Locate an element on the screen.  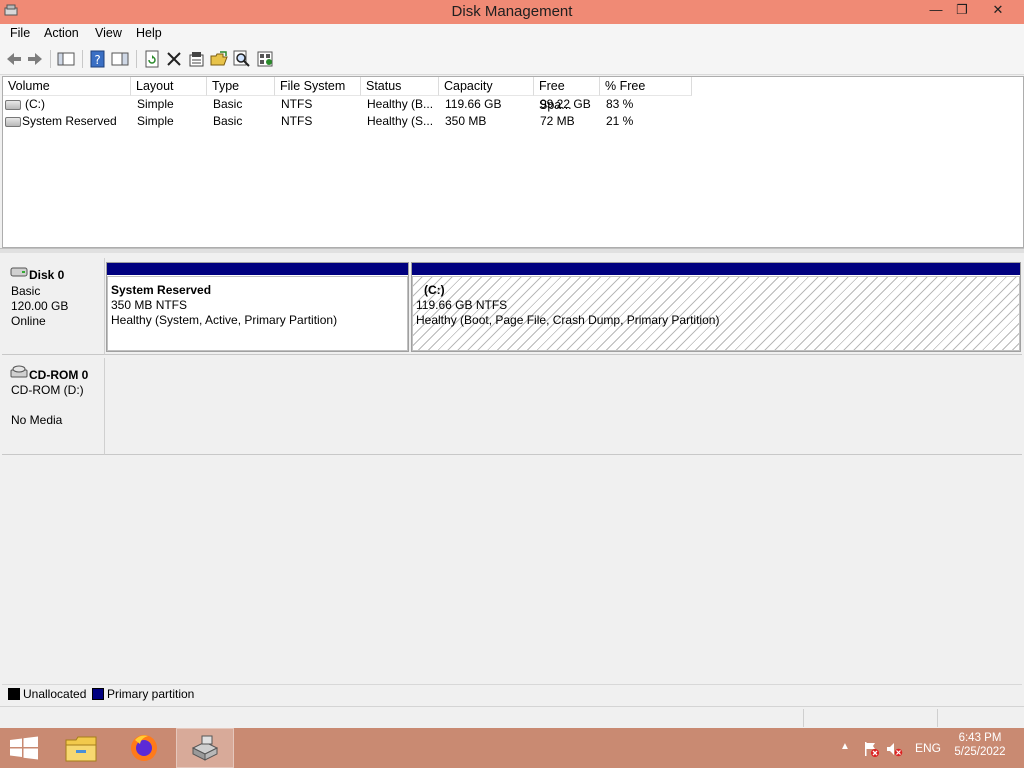
cell-capacity: 119.66 GB is located at coordinates (473, 104).